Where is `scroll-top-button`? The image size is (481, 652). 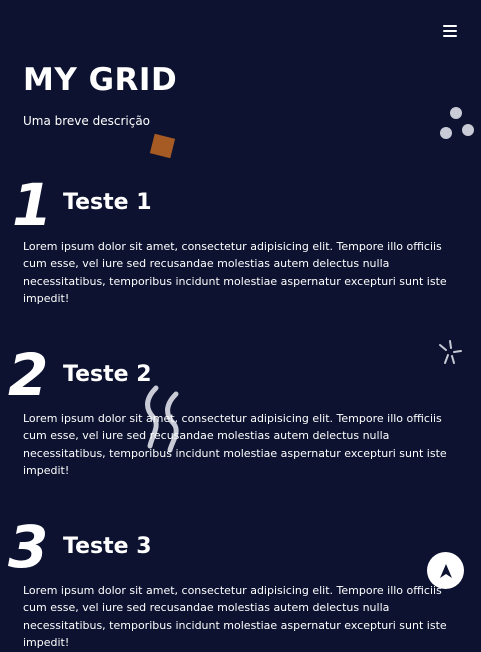 scroll-top-button is located at coordinates (445, 570).